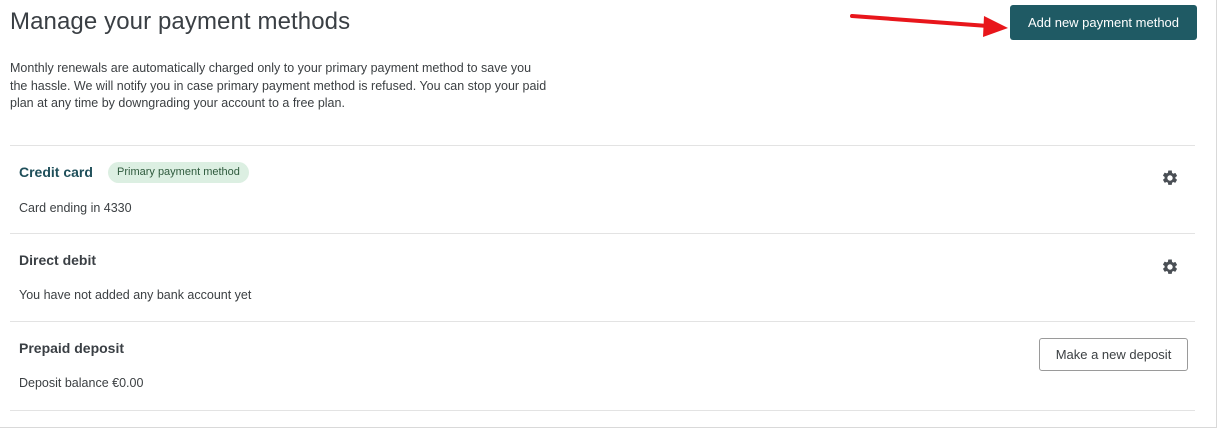 This screenshot has width=1217, height=428. I want to click on primary-badge: Primary payment method, so click(178, 172).